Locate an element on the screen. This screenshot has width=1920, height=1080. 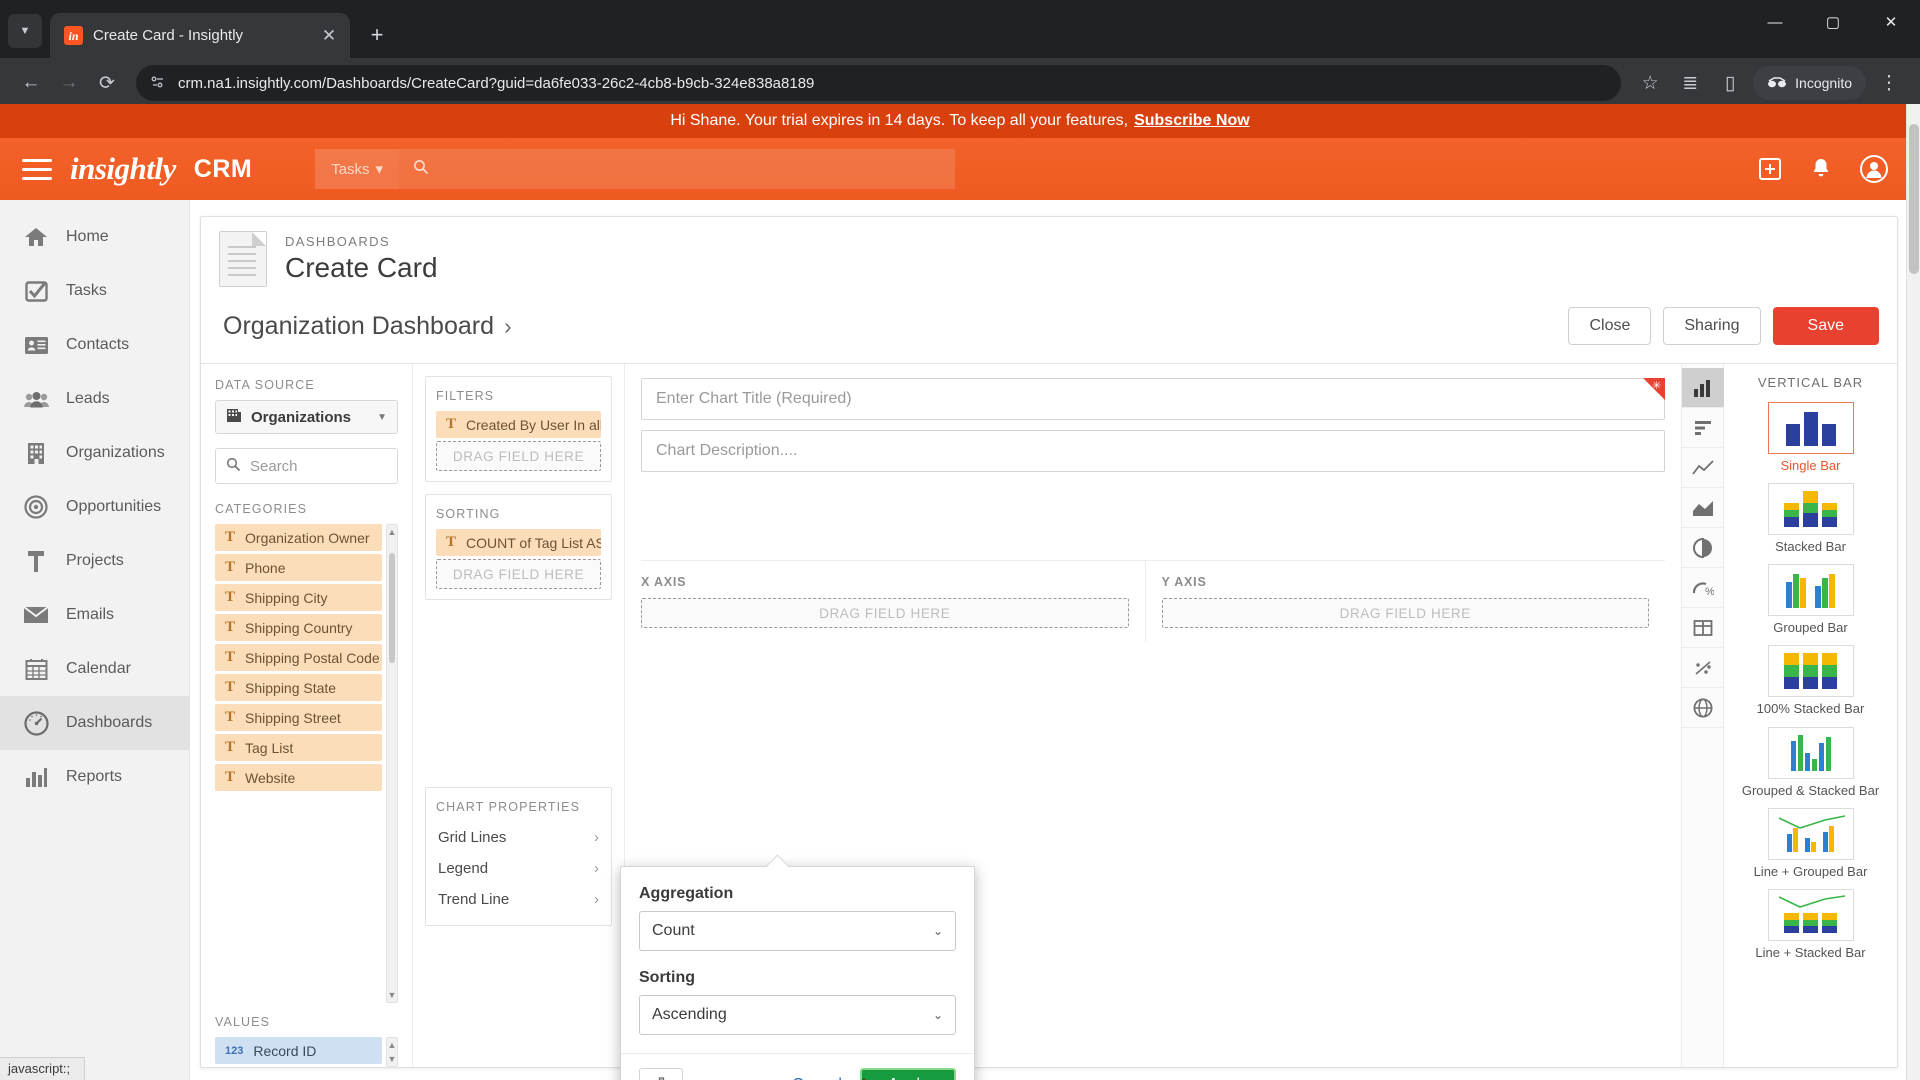
sidebar-item-organizations: Organizations is located at coordinates (94, 453).